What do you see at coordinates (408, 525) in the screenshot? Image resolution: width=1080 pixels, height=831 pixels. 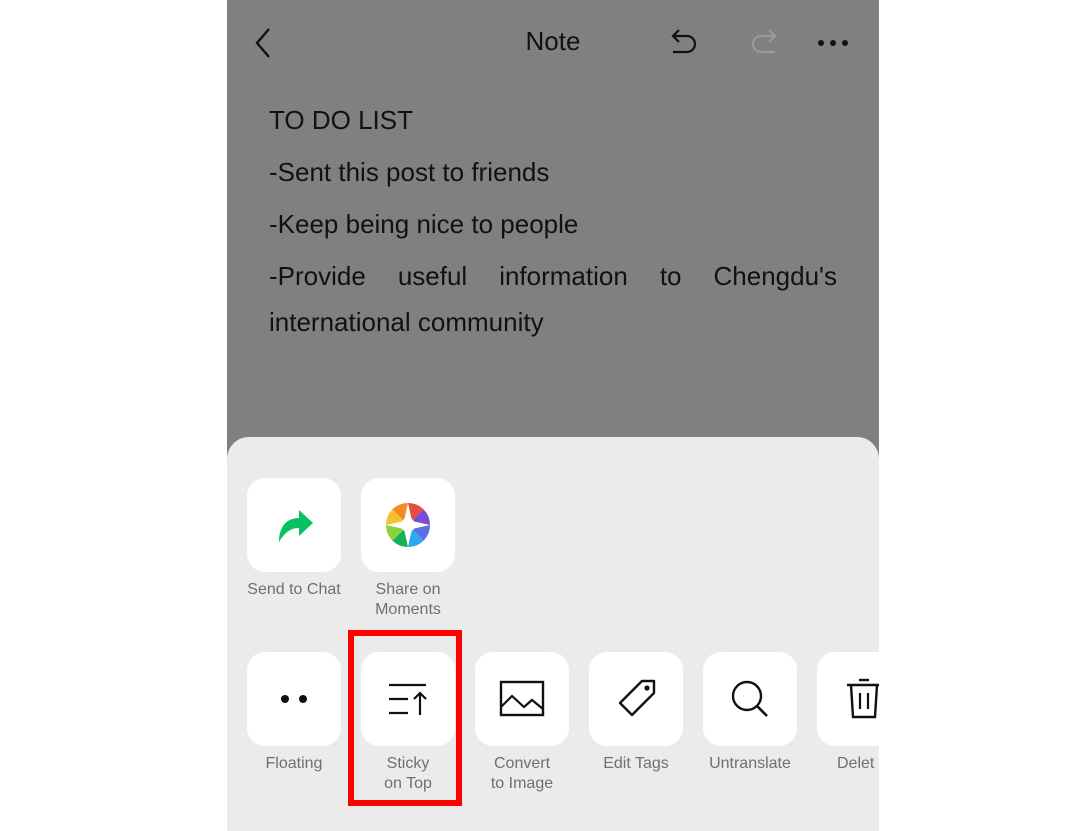 I see `moments-aperture-icon` at bounding box center [408, 525].